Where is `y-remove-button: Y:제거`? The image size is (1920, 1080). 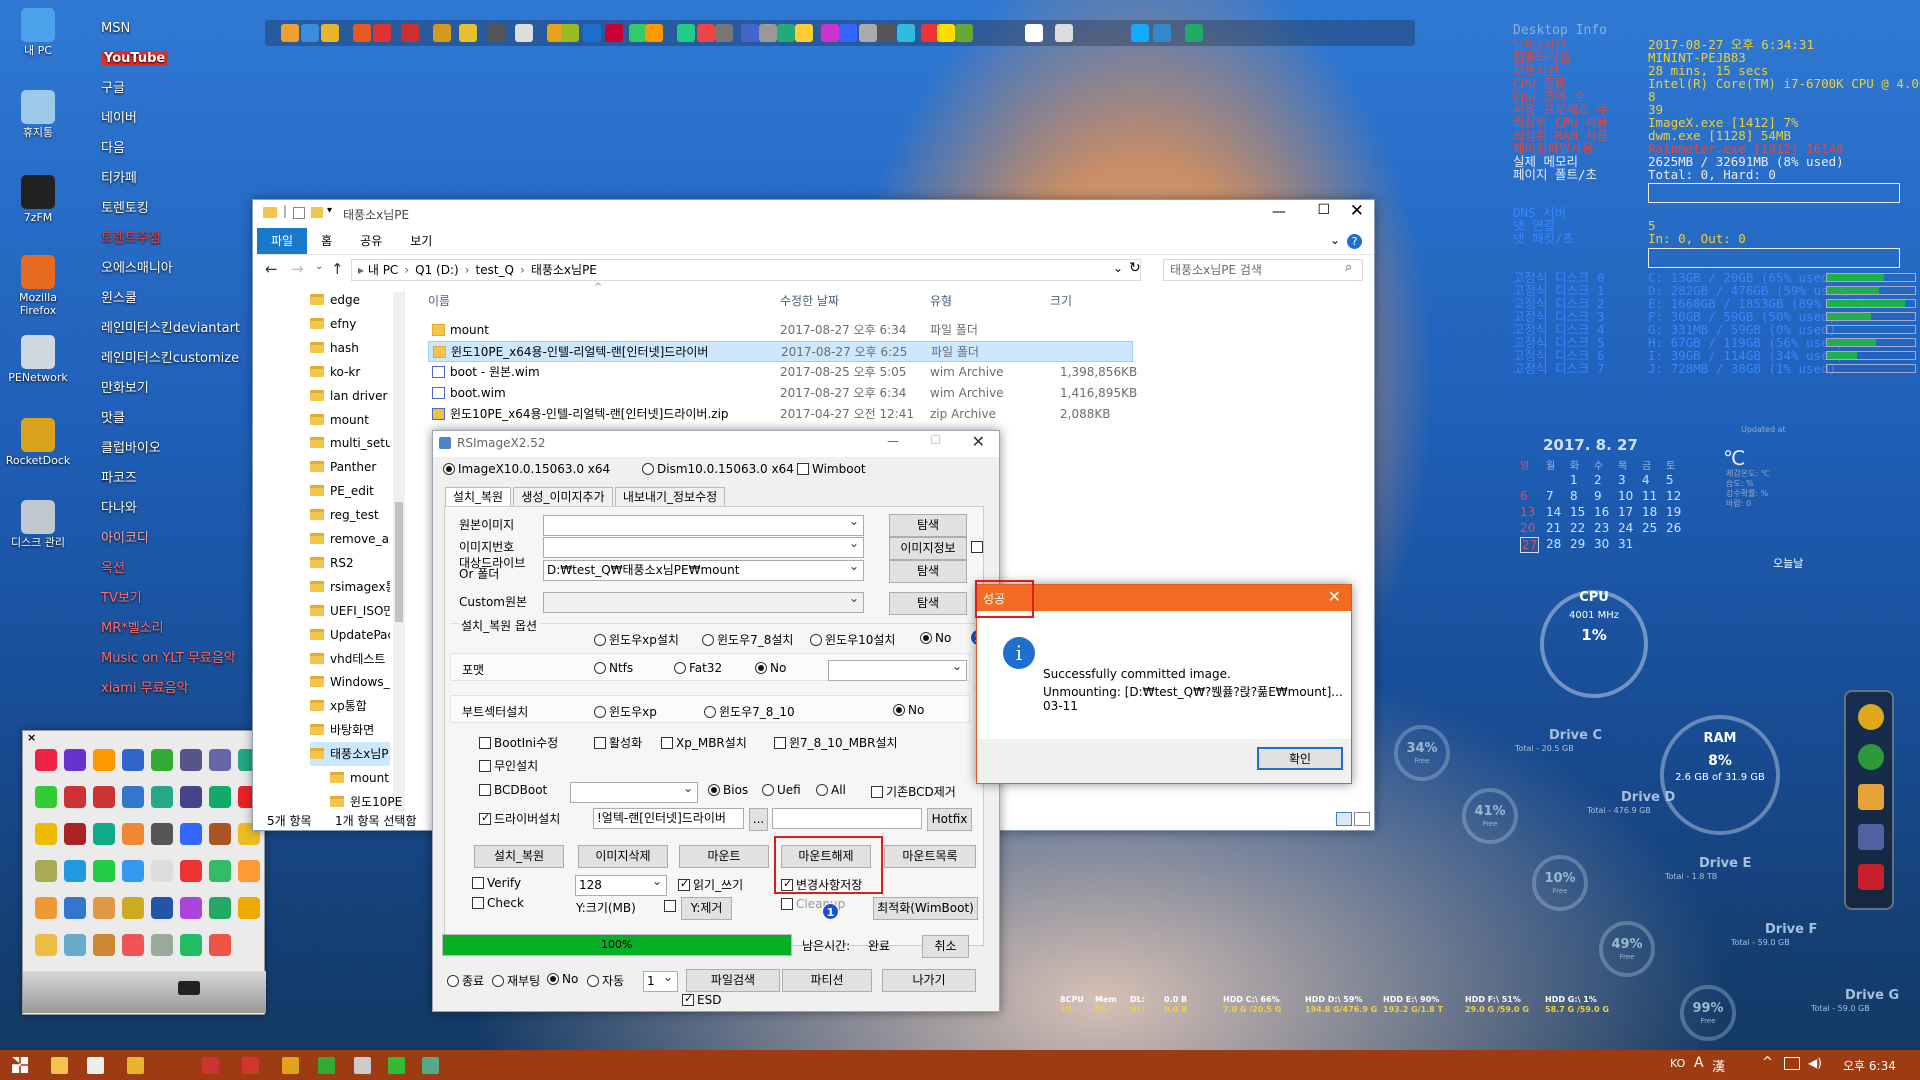
y-remove-button: Y:제거 is located at coordinates (706, 908).